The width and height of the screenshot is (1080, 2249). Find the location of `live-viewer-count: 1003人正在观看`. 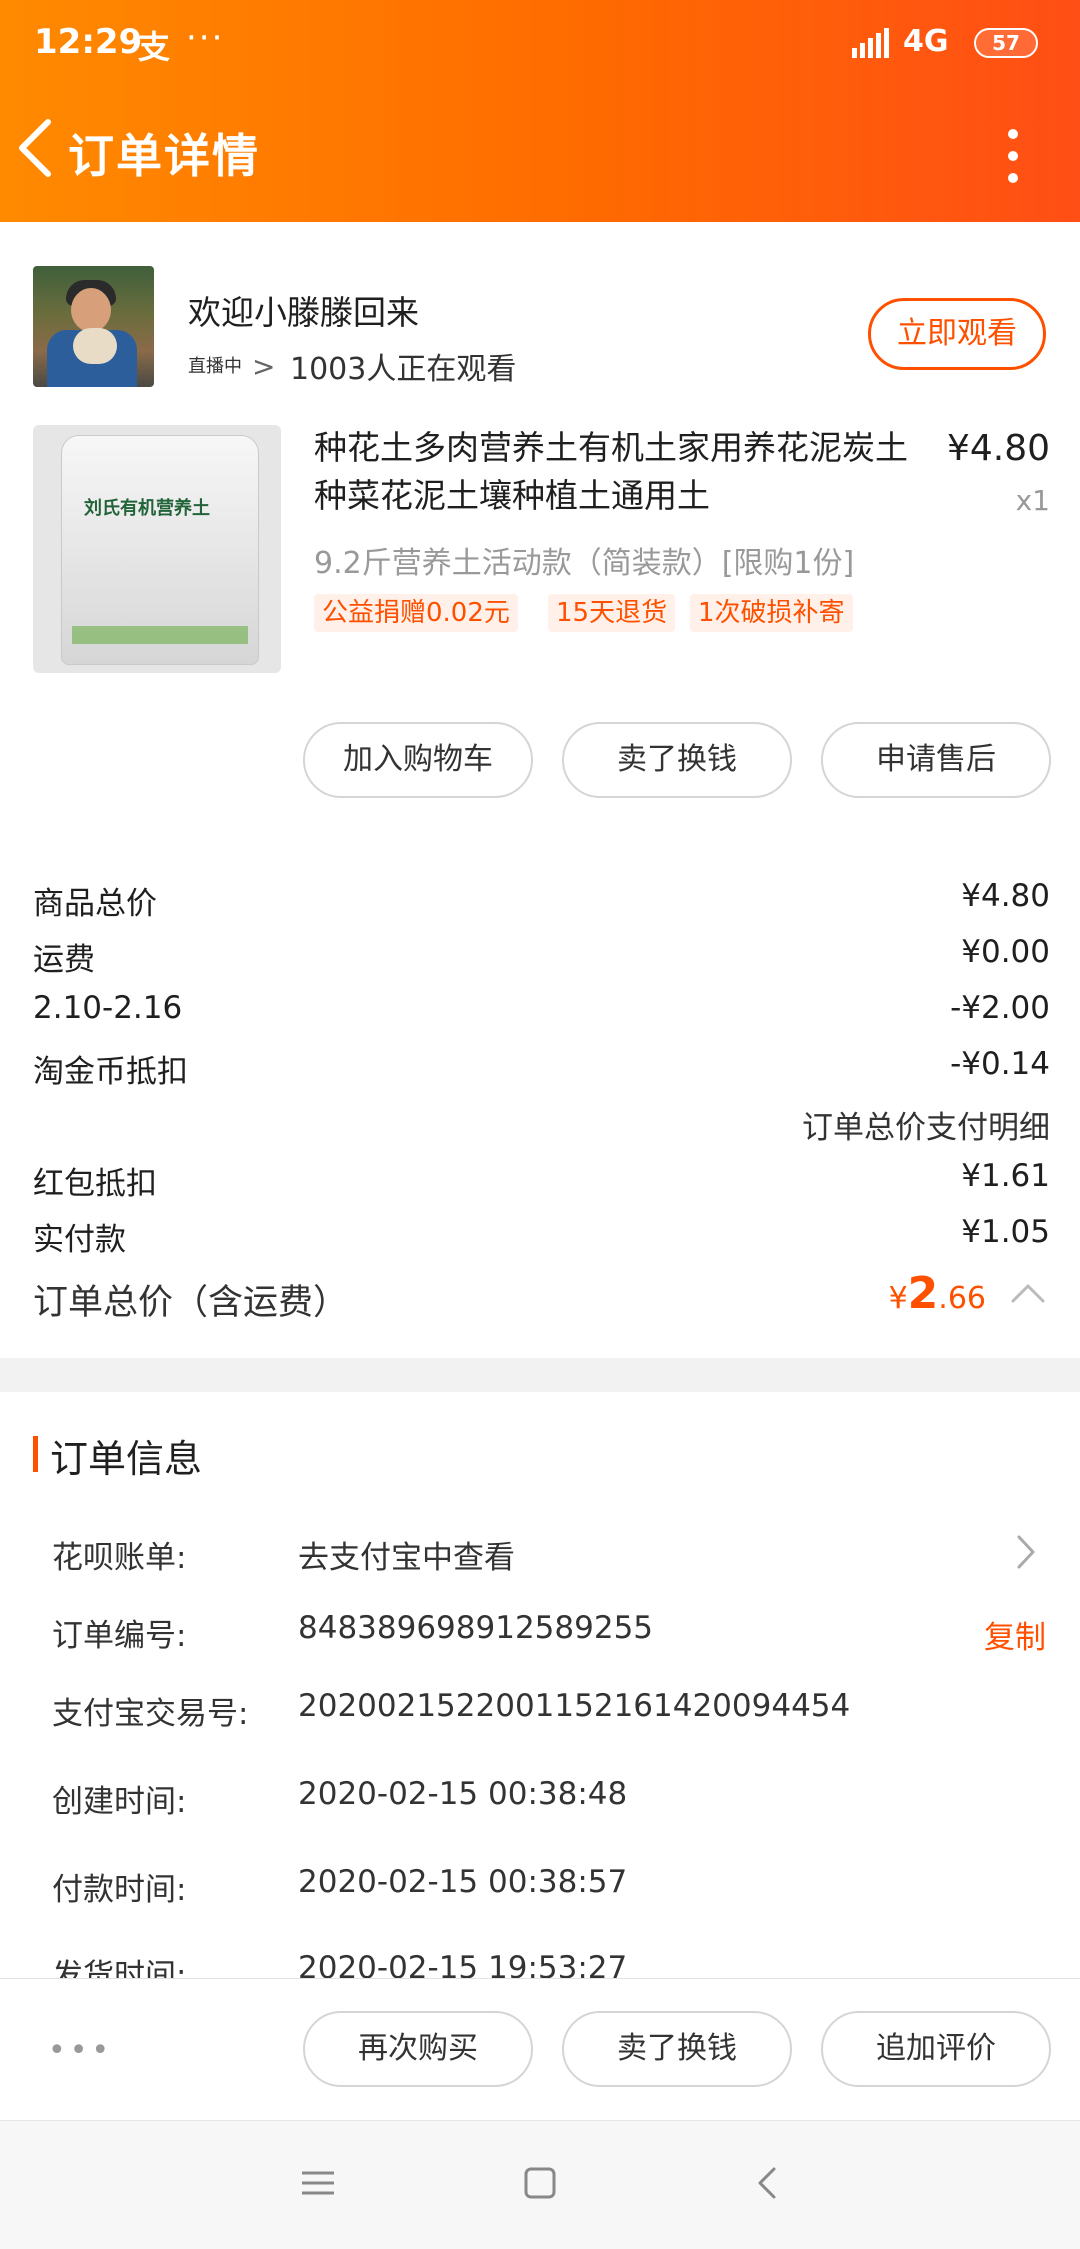

live-viewer-count: 1003人正在观看 is located at coordinates (403, 369).